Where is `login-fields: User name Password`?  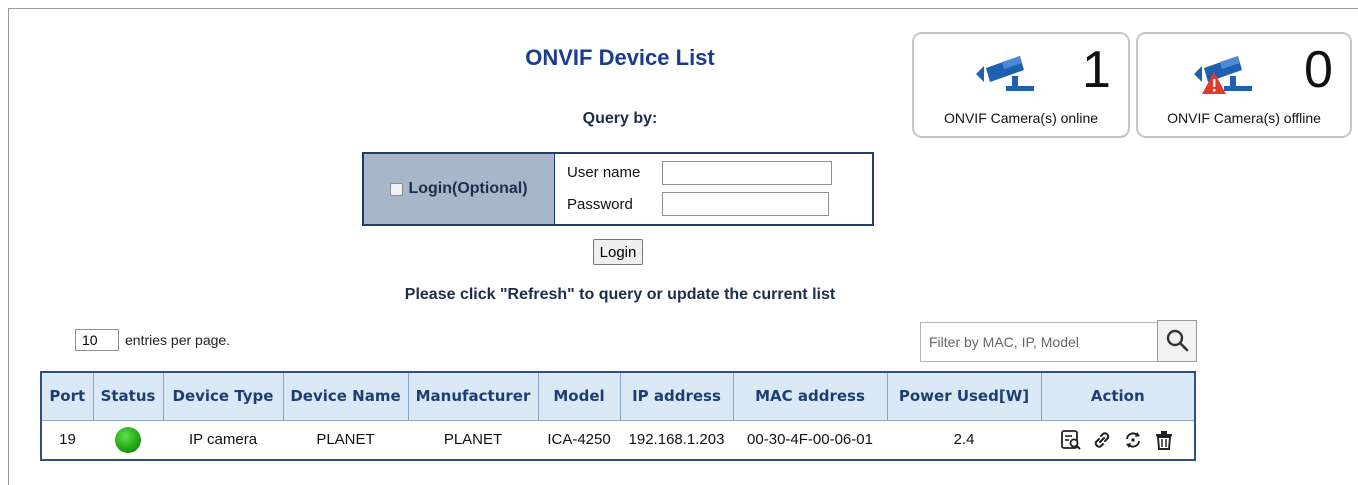 login-fields: User name Password is located at coordinates (713, 189).